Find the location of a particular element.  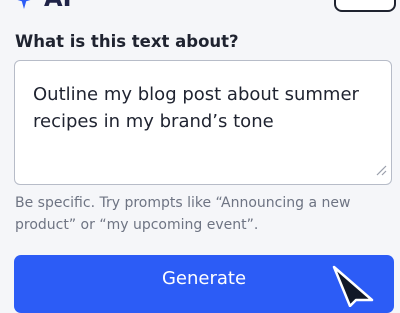

sparkles-icon is located at coordinates (27, 5).